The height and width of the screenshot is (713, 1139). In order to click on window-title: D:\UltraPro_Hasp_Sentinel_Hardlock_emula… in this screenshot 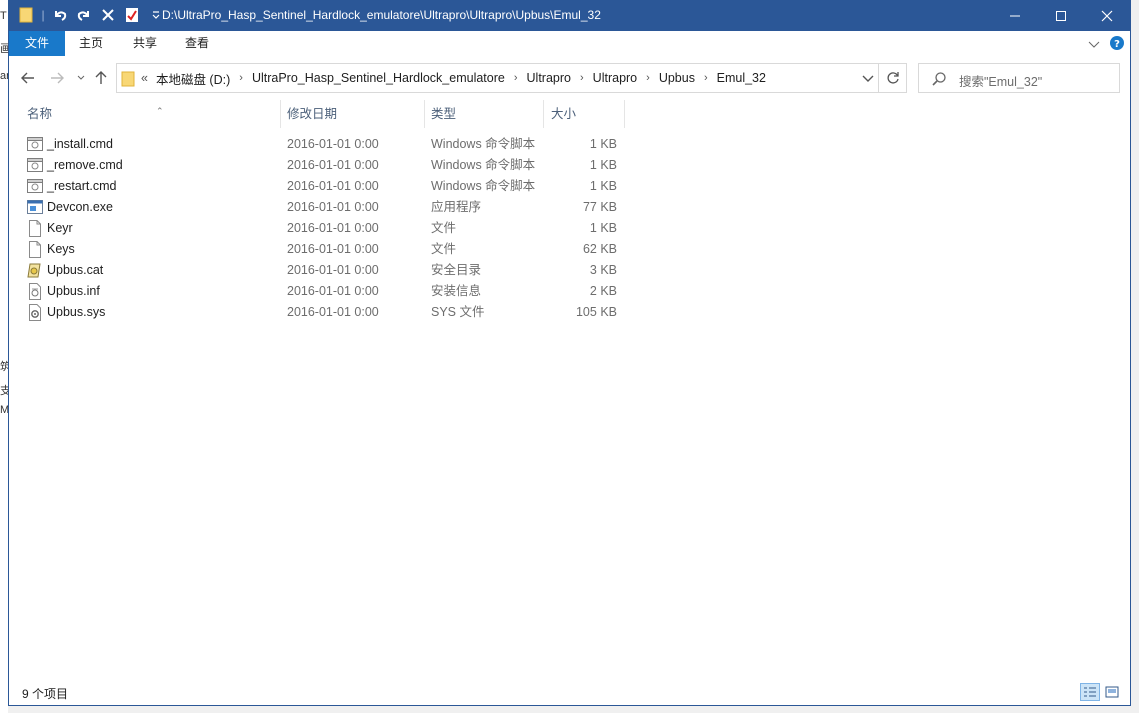, I will do `click(381, 15)`.